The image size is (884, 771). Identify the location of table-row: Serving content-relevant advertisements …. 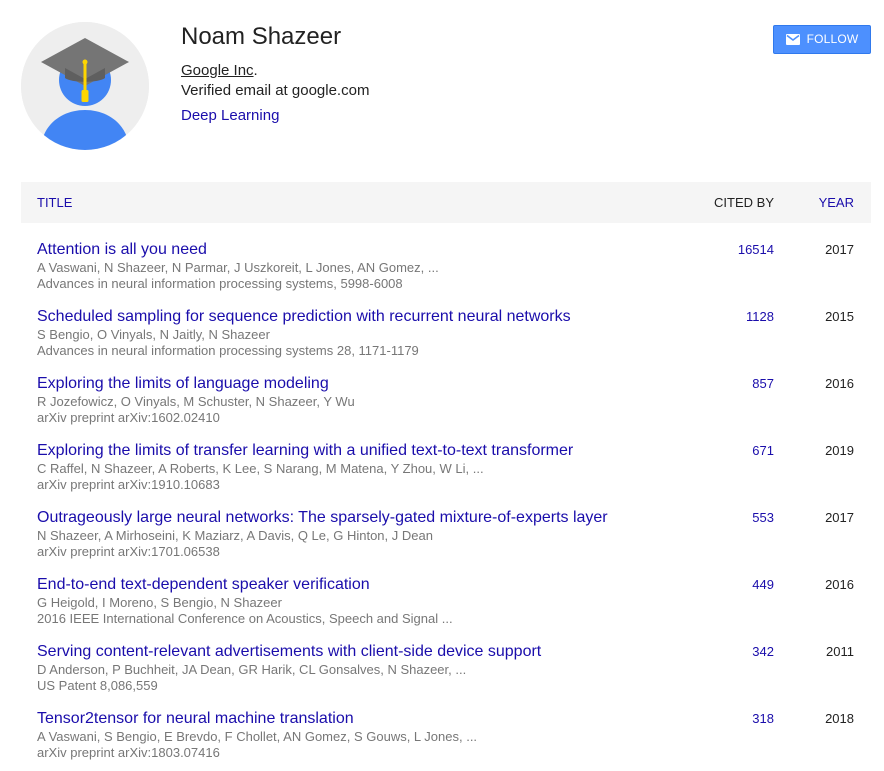
(446, 659).